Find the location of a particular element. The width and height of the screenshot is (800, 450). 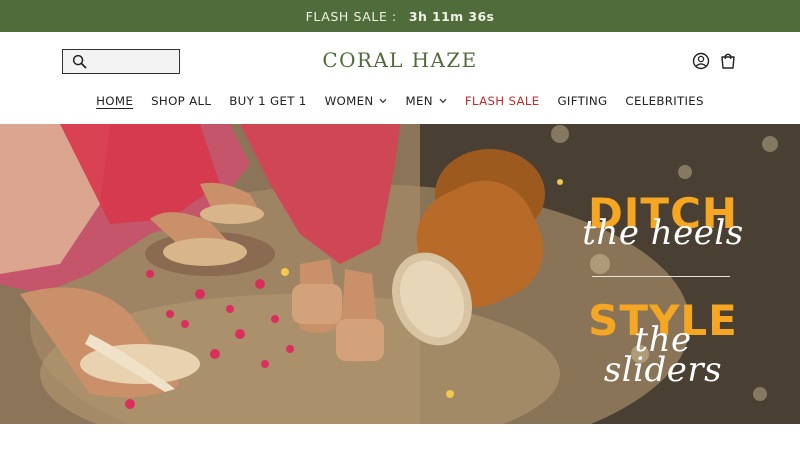

countdown-timer: 3h 11m 36s is located at coordinates (451, 16).